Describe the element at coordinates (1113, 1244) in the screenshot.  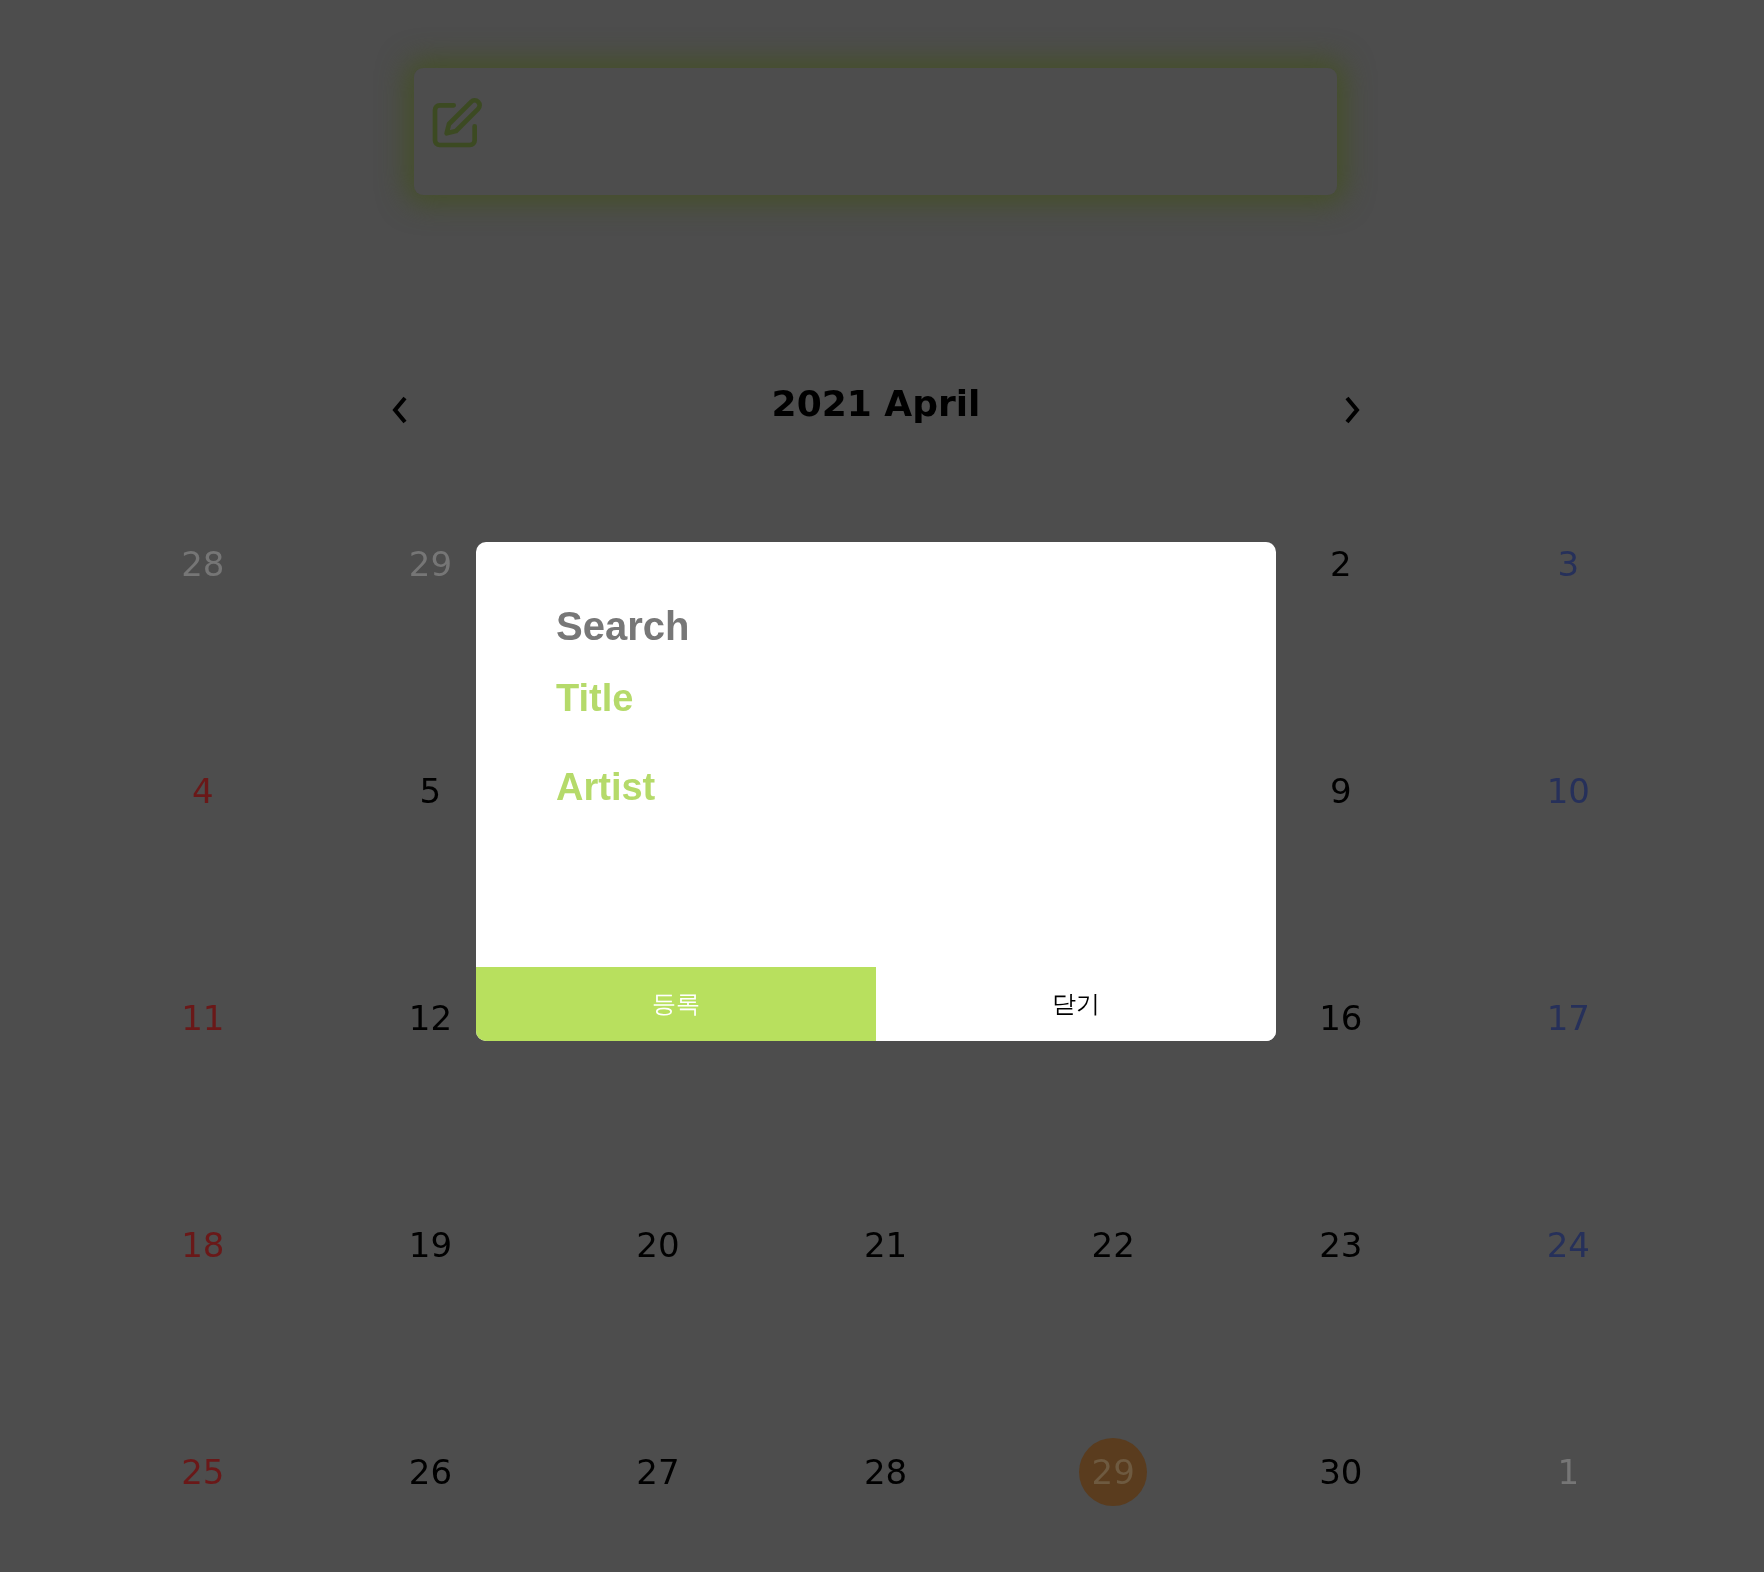
I see `calendar-date: 22` at that location.